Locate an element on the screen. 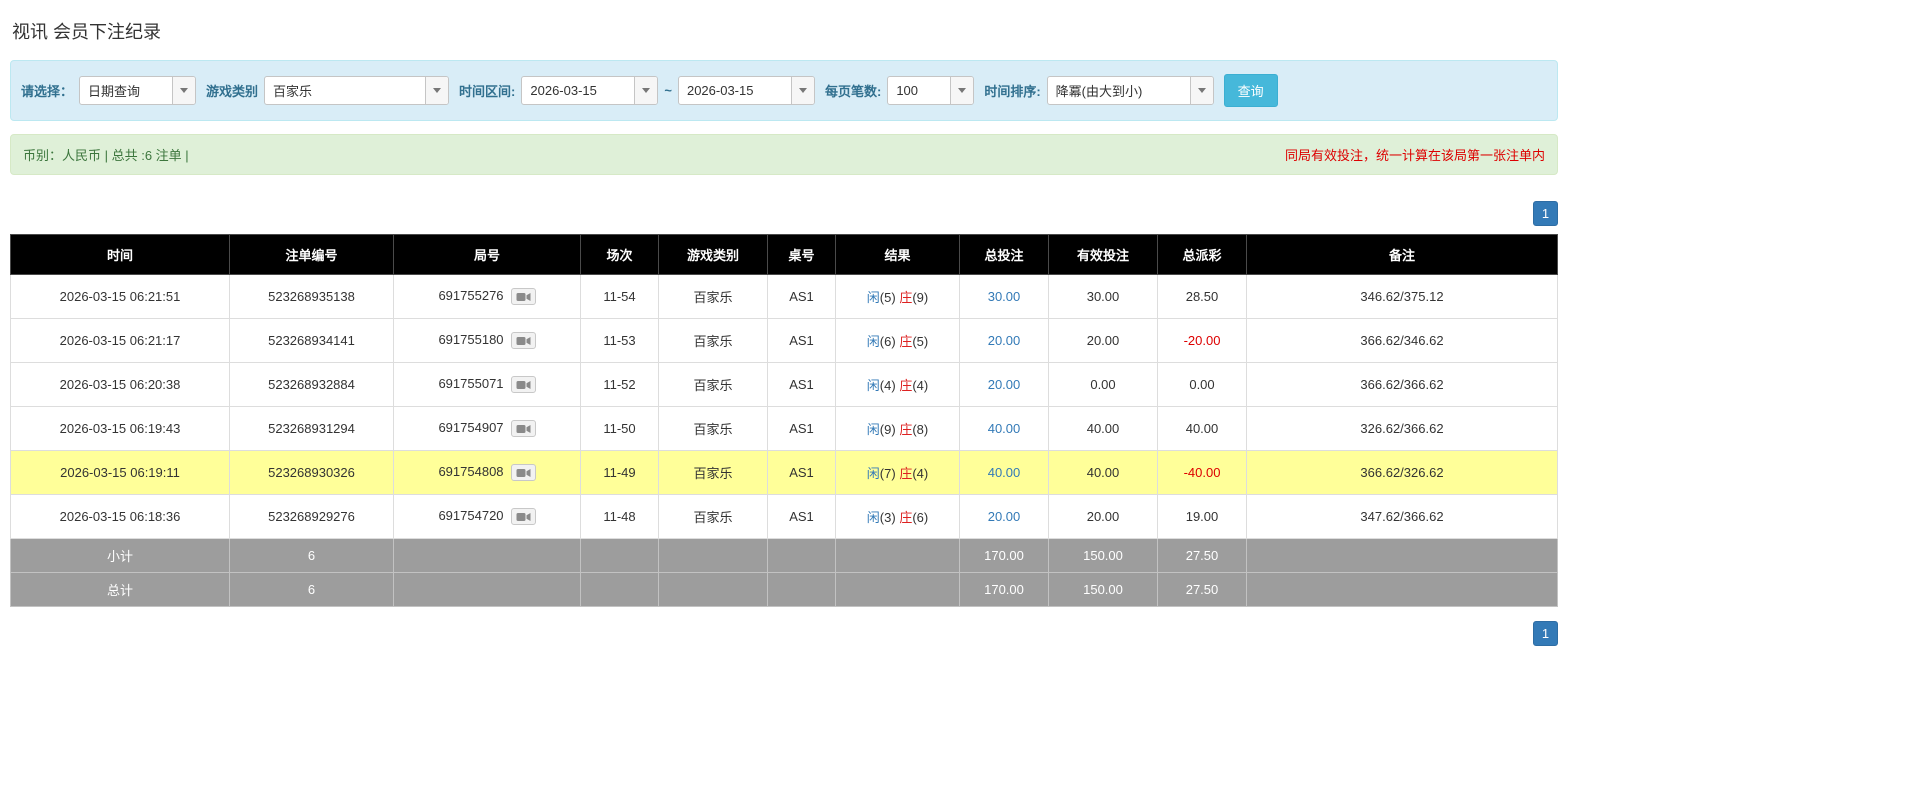 Image resolution: width=1917 pixels, height=801 pixels. per-page-input is located at coordinates (919, 90).